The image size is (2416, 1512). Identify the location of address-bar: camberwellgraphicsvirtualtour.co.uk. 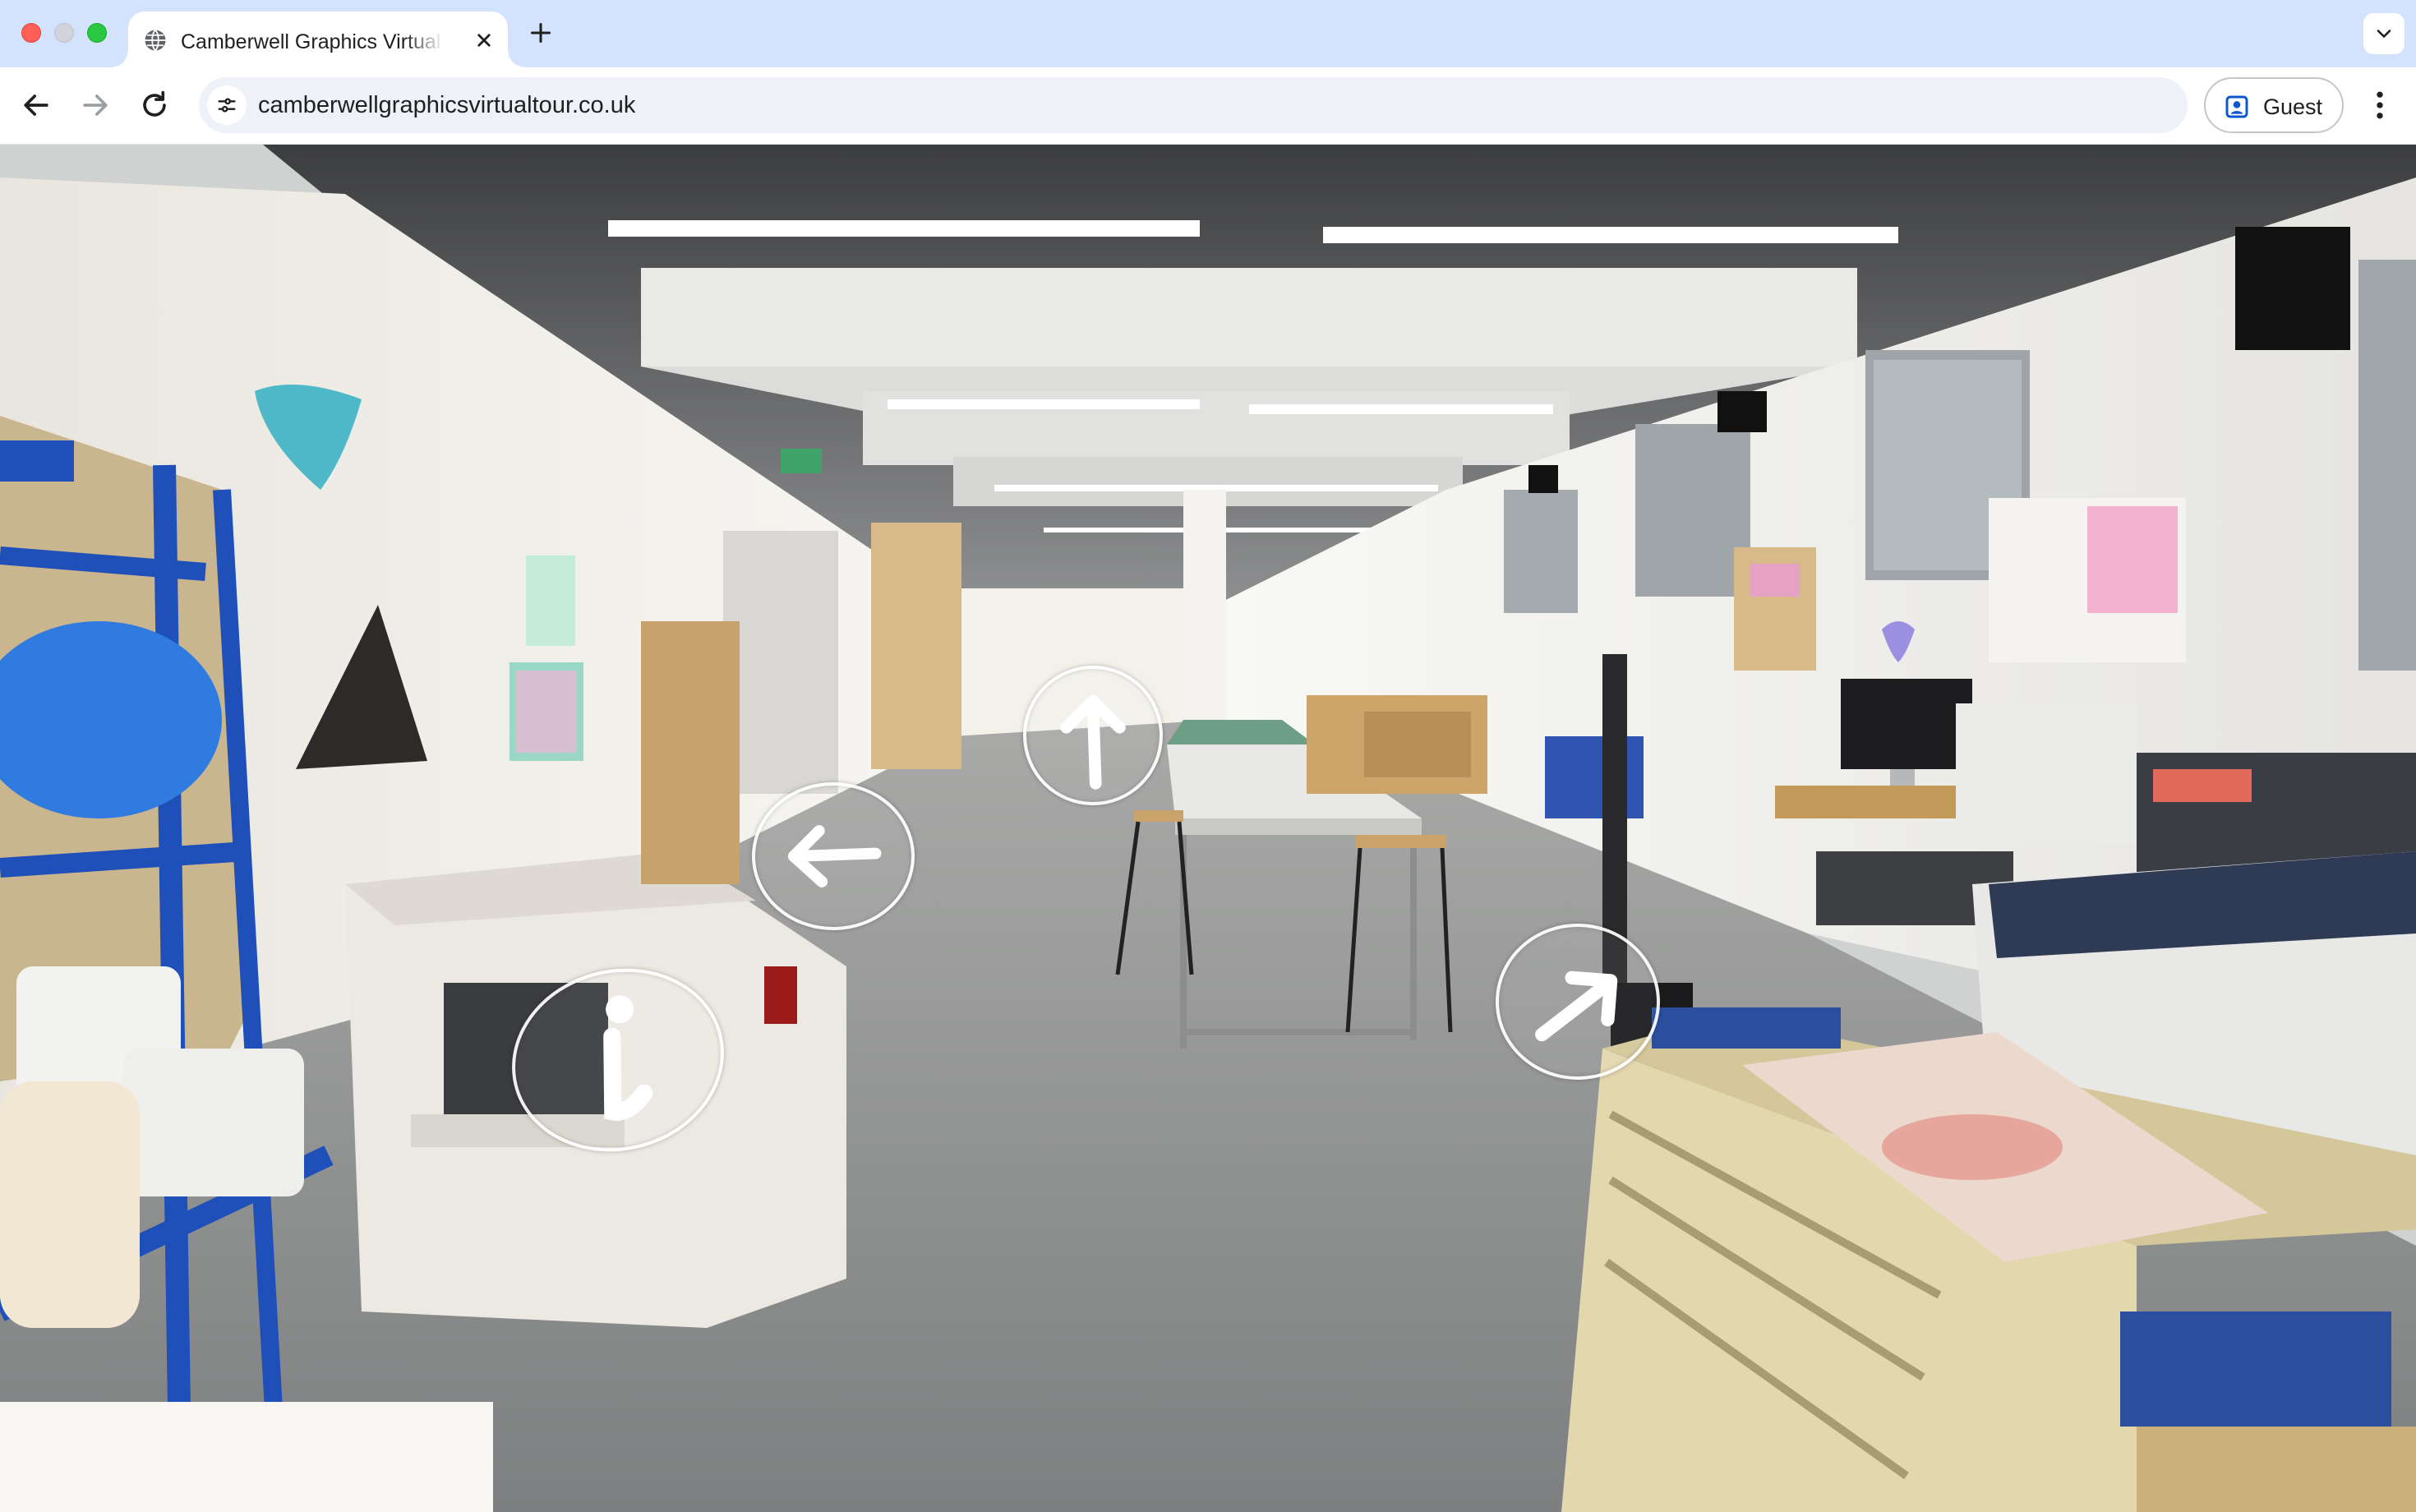
(1194, 105).